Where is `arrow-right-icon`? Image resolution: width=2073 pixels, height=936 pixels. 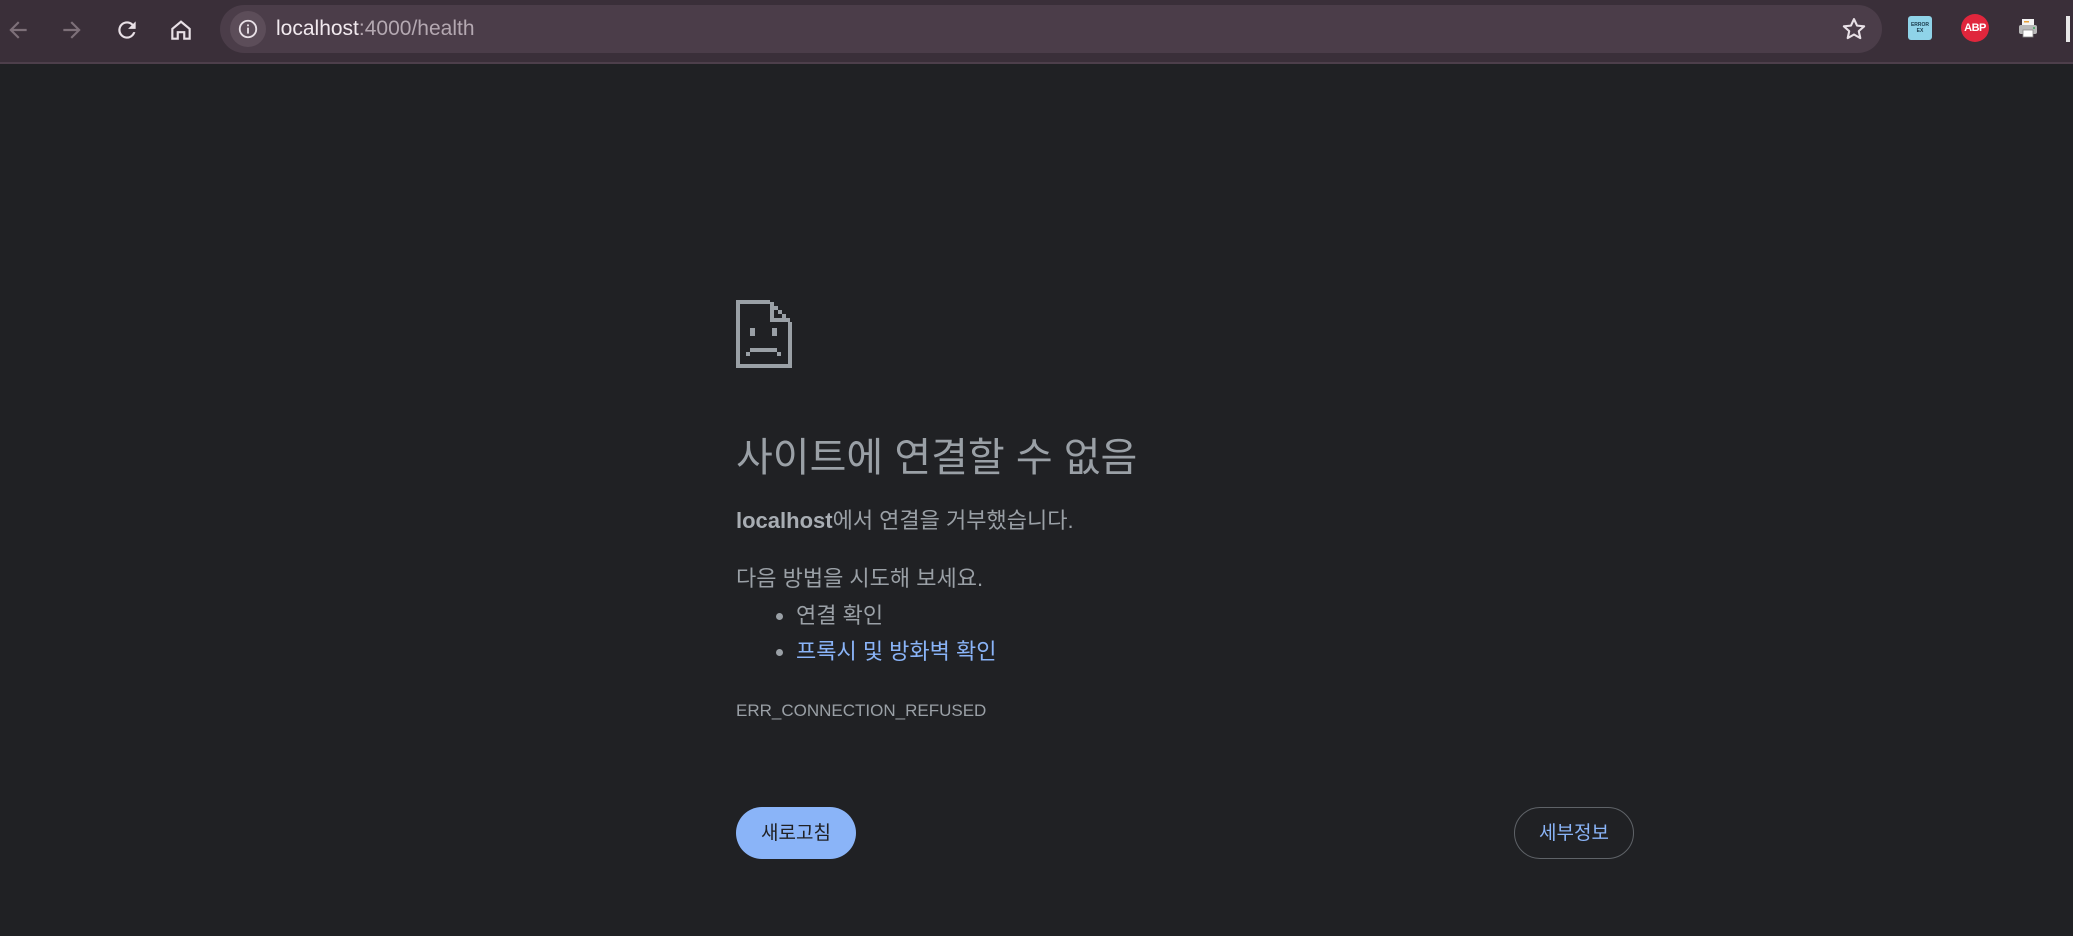
arrow-right-icon is located at coordinates (72, 30).